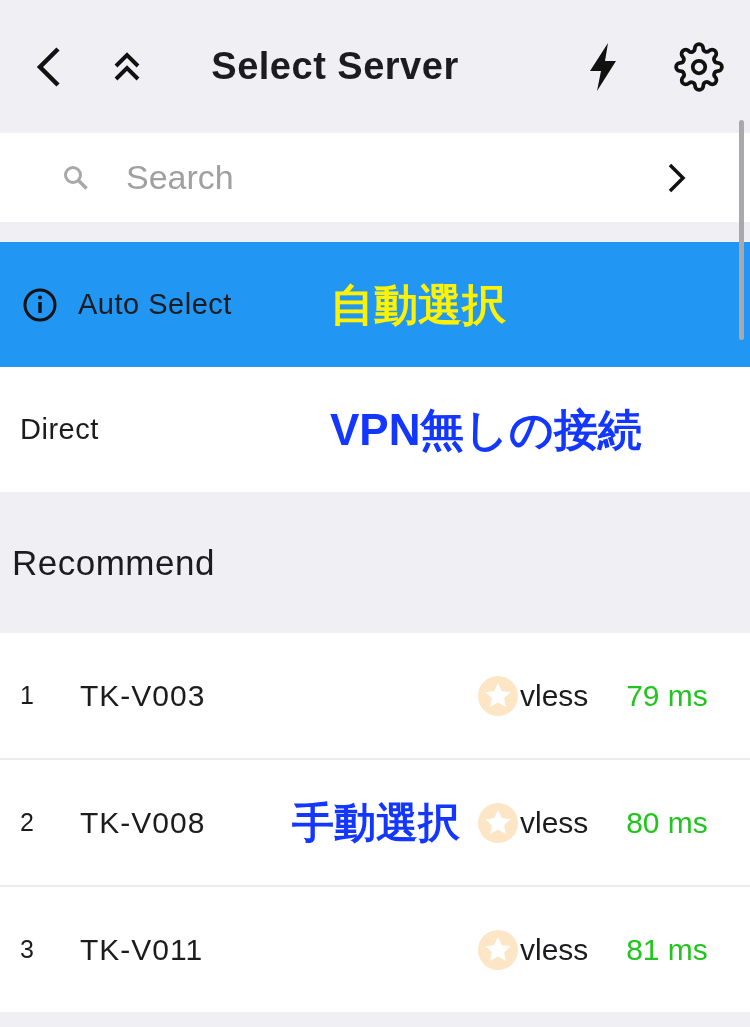 Image resolution: width=750 pixels, height=1027 pixels. Describe the element at coordinates (59, 429) in the screenshot. I see `mode-label: Direct` at that location.